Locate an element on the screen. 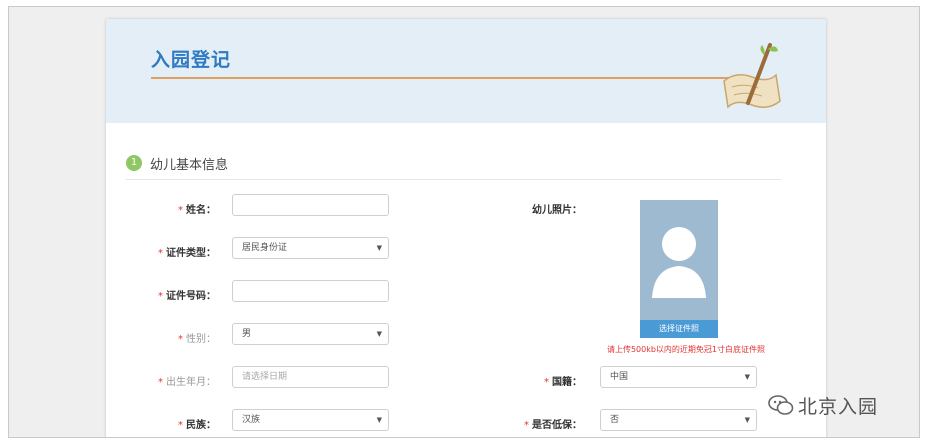 The width and height of the screenshot is (931, 446). id-type-value: 居民身份证 is located at coordinates (265, 248).